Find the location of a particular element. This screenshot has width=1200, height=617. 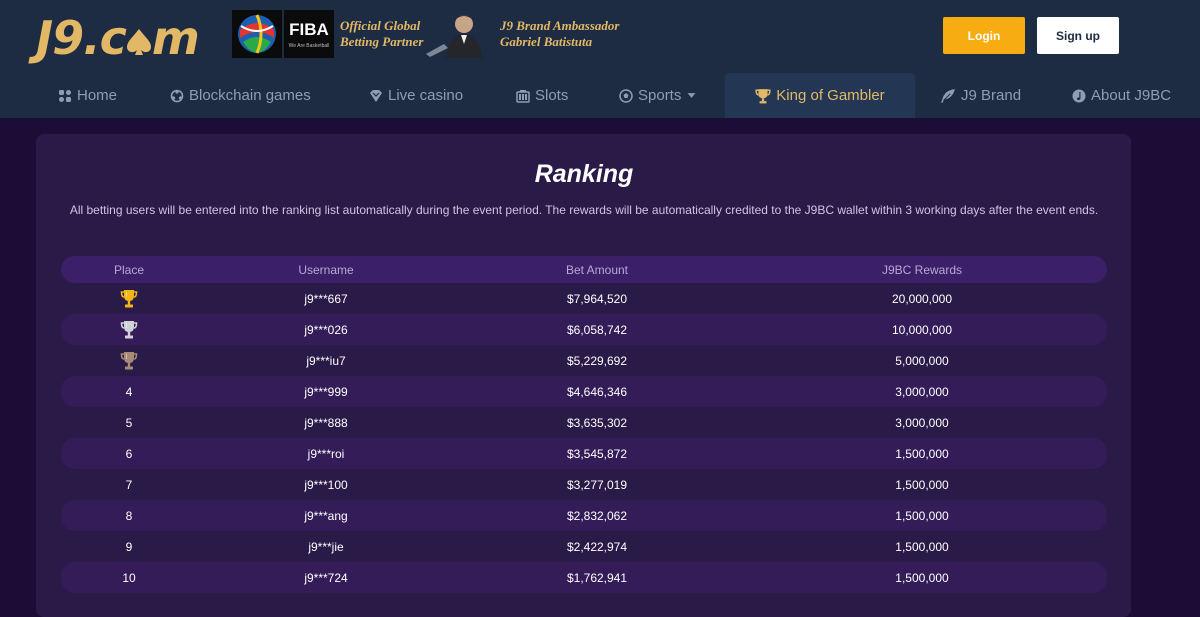

reward-cell: 10,000,000 is located at coordinates (922, 329).